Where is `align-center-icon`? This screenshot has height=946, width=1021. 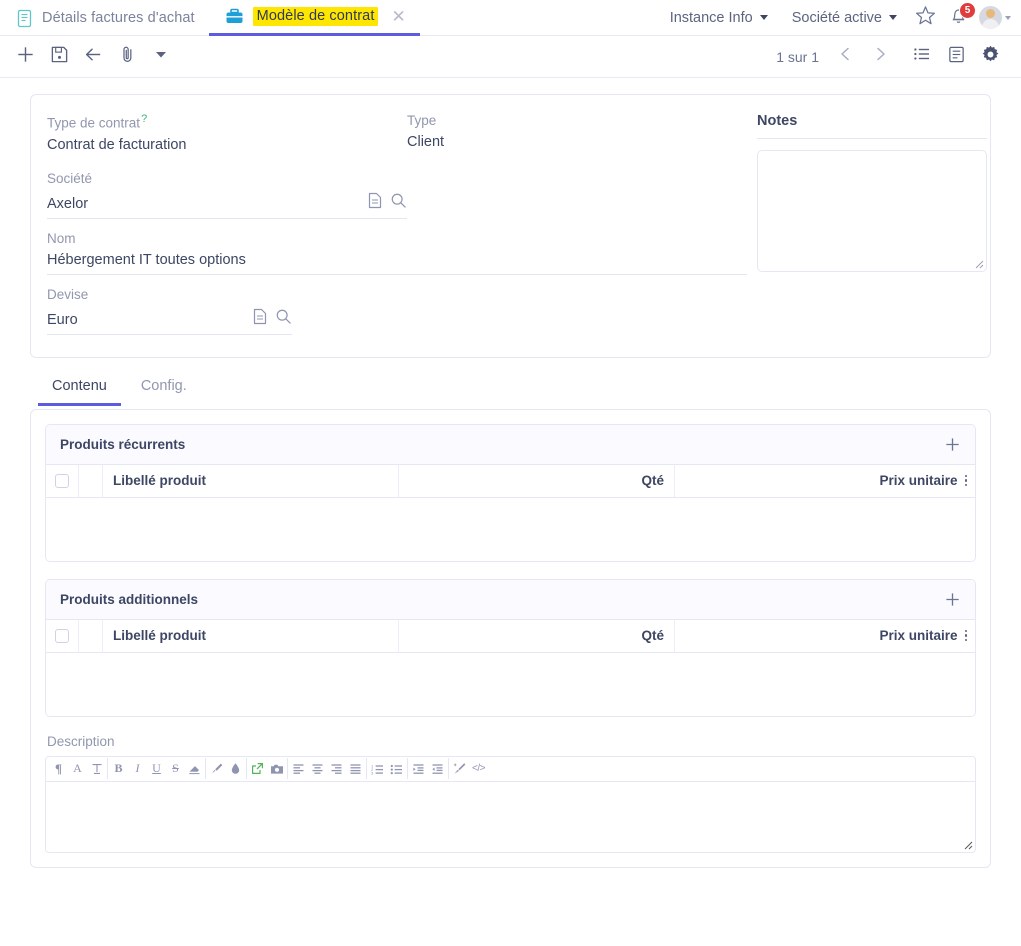
align-center-icon is located at coordinates (317, 768).